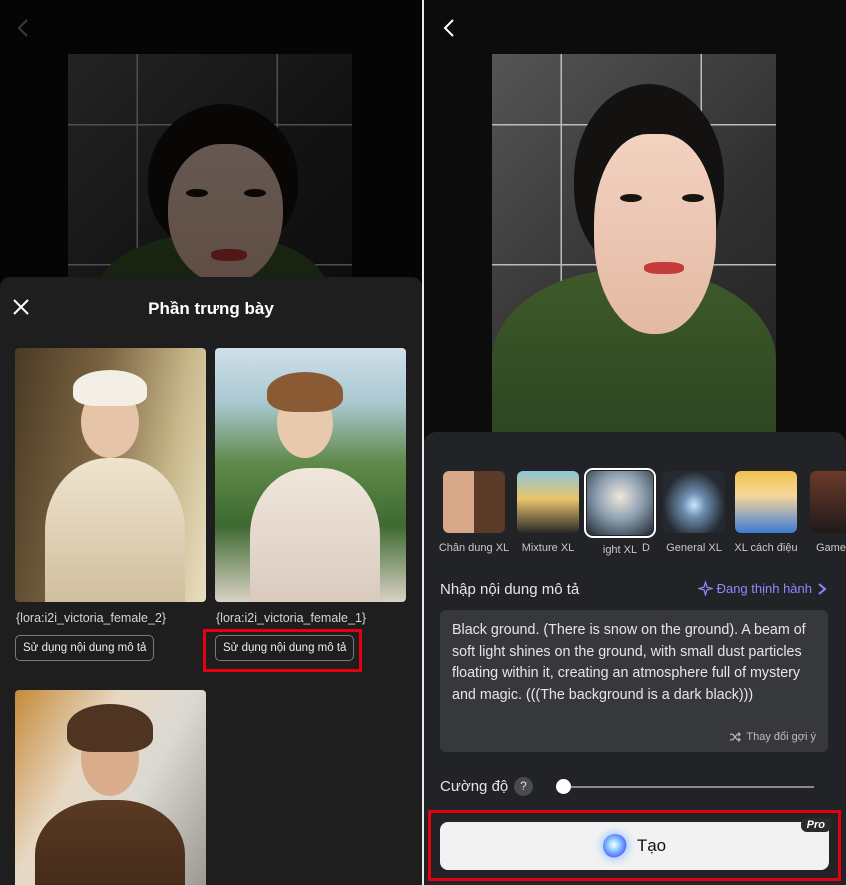  Describe the element at coordinates (291, 618) in the screenshot. I see `lora-tag: {lora:i2i_victoria_female_1}` at that location.